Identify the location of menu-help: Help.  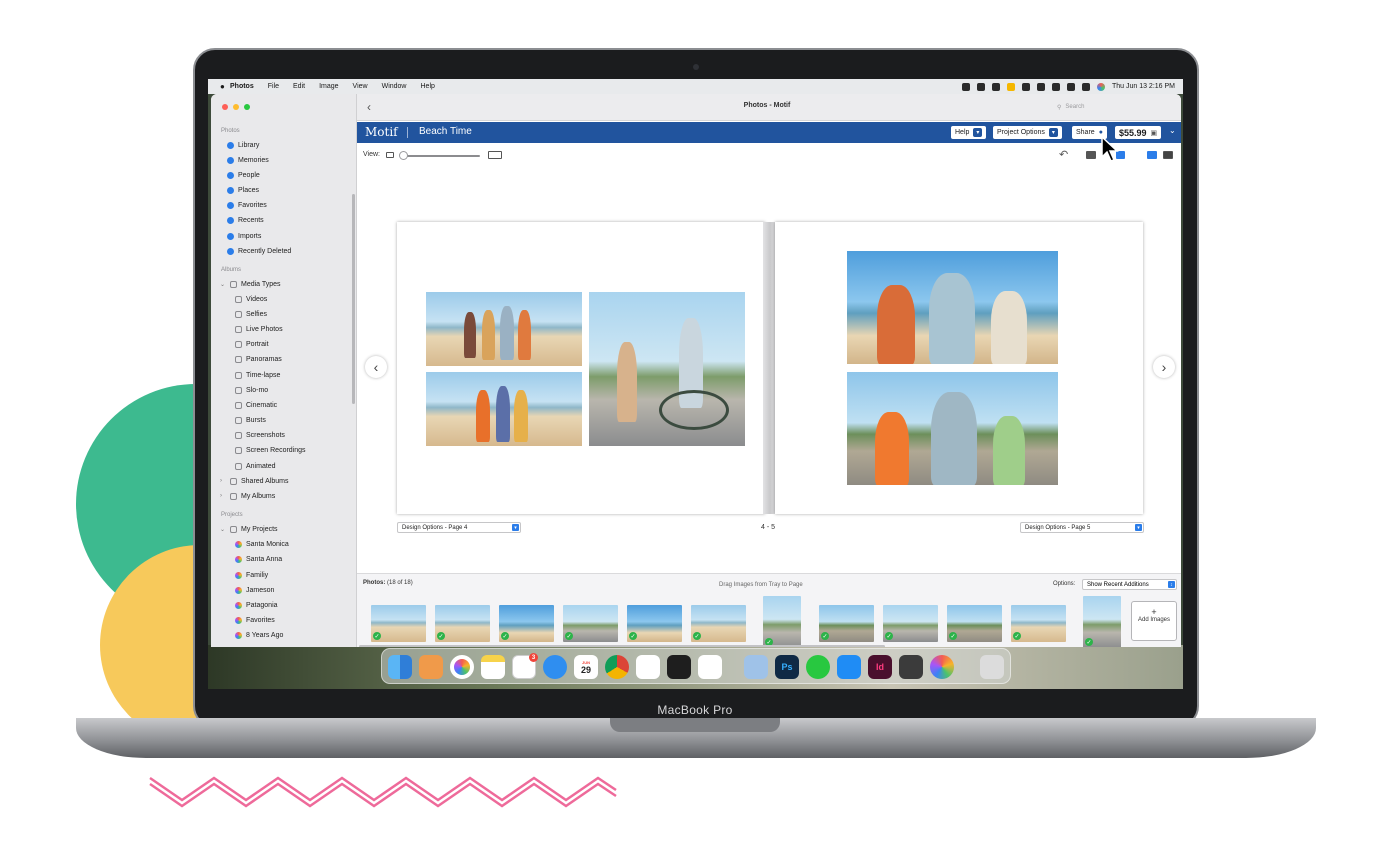
(428, 86).